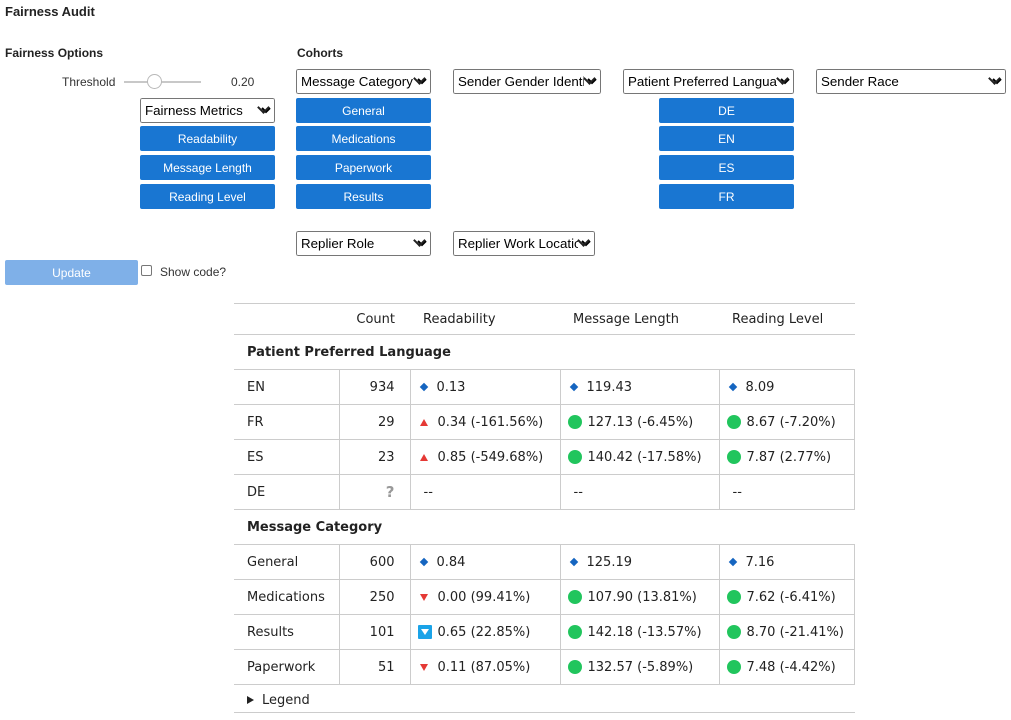  I want to click on replier-location-select: Replier Work Location, so click(524, 243).